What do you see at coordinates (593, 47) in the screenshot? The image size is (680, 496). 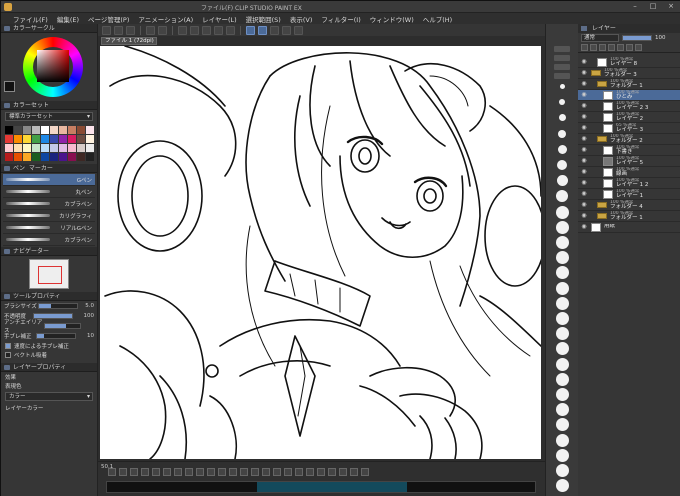 I see `reference-layer-icon` at bounding box center [593, 47].